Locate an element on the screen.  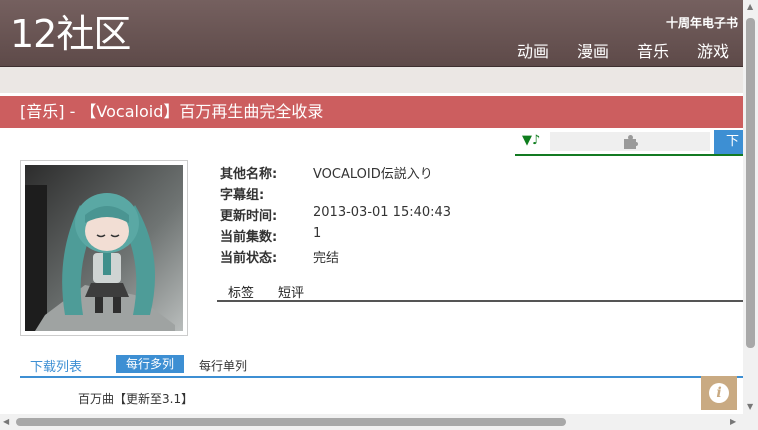
site-logo: 12社区 is located at coordinates (70, 34).